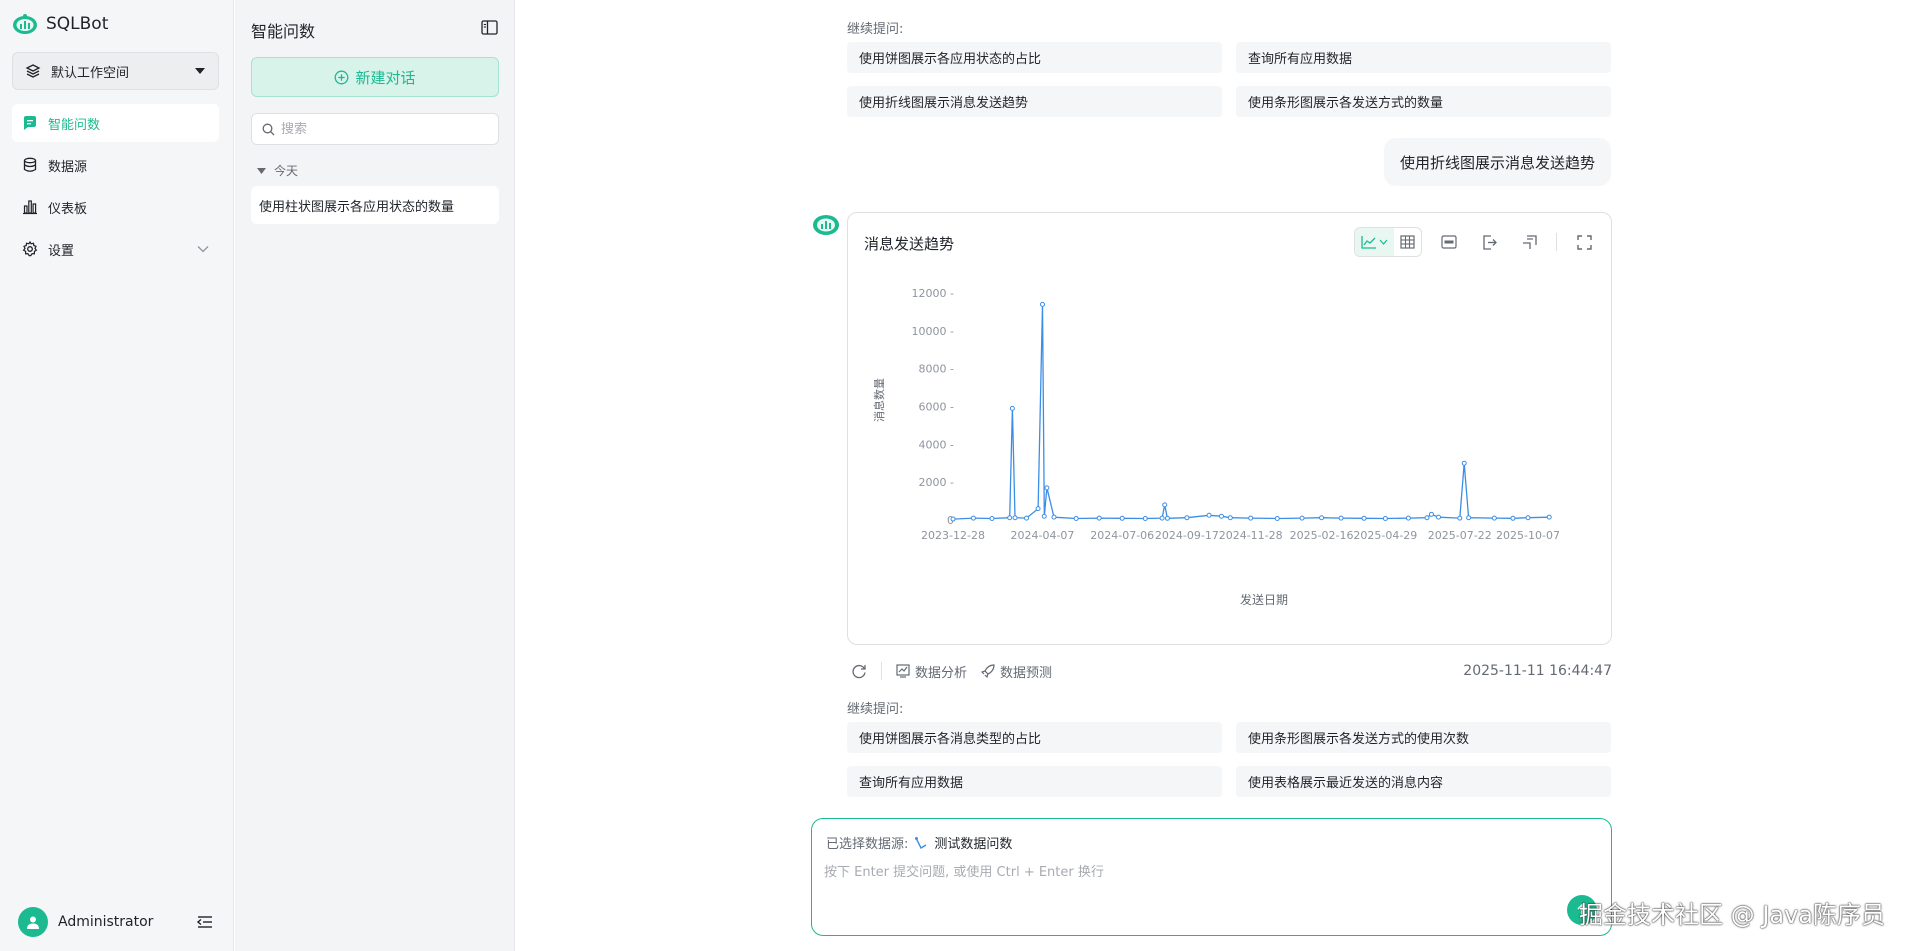  I want to click on new-chat-button: 新建对话, so click(375, 77).